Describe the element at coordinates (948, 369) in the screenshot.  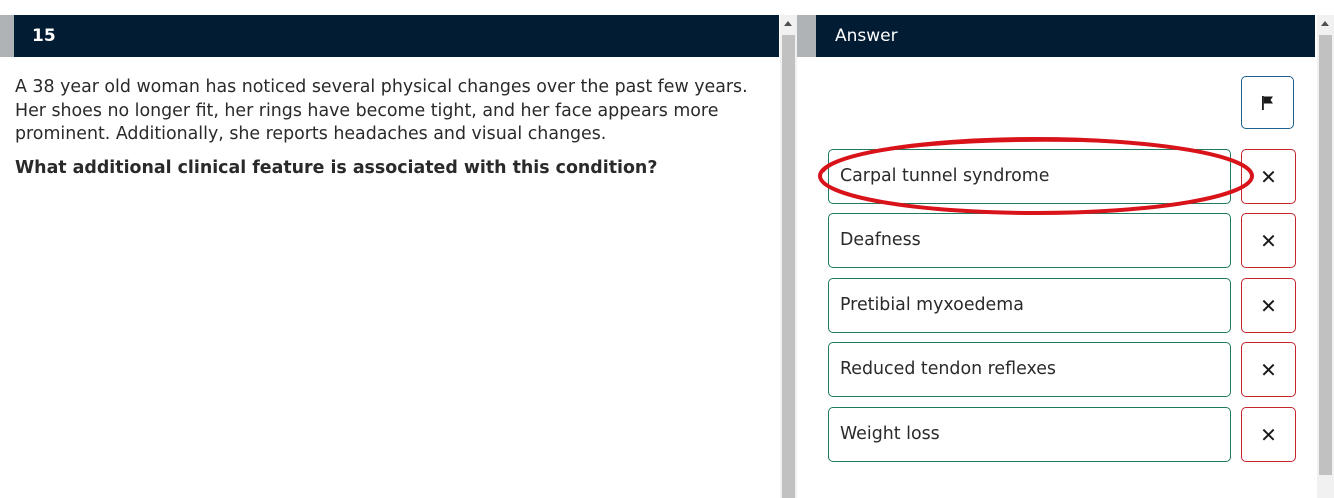
I see `answer-option-label: Reduced tendon reflexes` at that location.